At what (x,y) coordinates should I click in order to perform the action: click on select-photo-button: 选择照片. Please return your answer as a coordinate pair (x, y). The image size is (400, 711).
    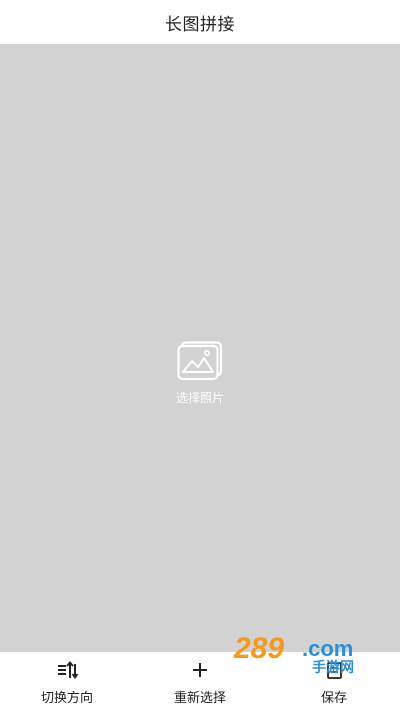
    Looking at the image, I should click on (200, 376).